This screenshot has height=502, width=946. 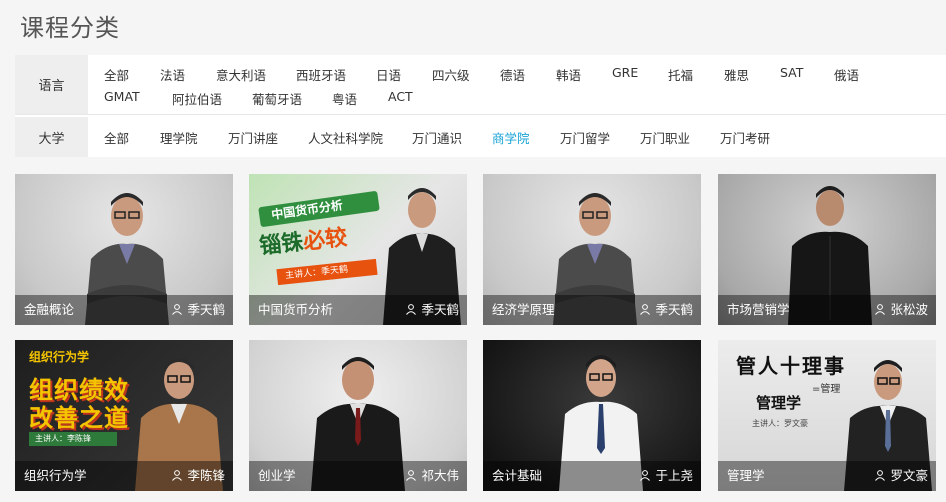 I want to click on teacher-name: 于上尧, so click(x=666, y=474).